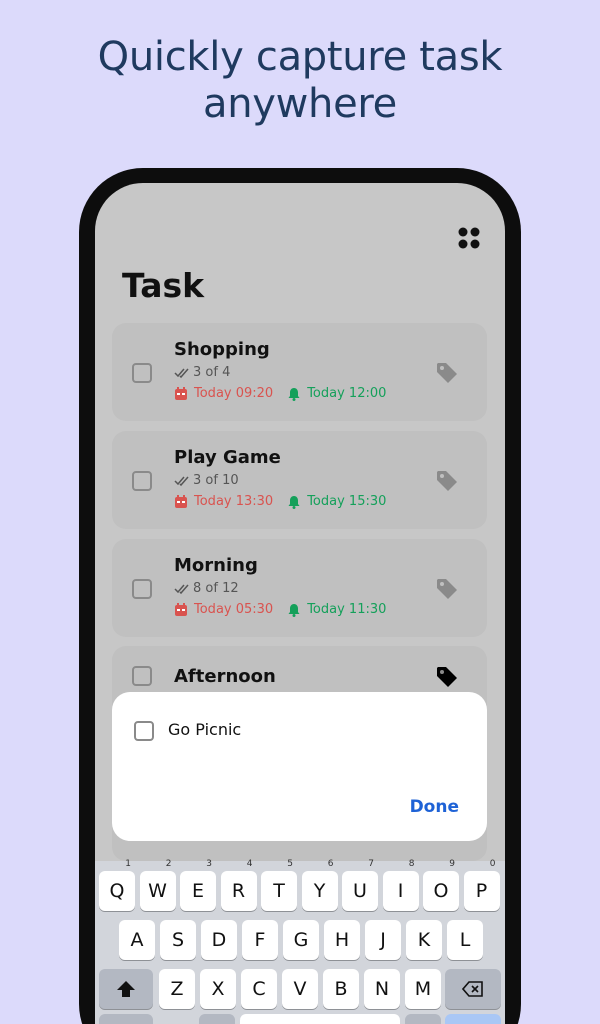 The image size is (600, 1024). I want to click on progress-text: 8 of 12, so click(216, 588).